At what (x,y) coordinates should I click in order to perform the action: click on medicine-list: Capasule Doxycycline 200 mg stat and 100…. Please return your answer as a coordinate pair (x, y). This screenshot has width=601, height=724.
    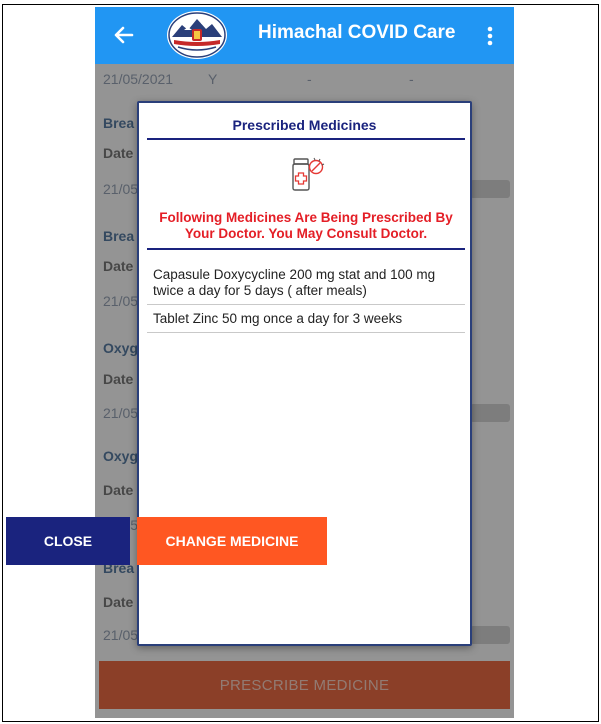
    Looking at the image, I should click on (306, 297).